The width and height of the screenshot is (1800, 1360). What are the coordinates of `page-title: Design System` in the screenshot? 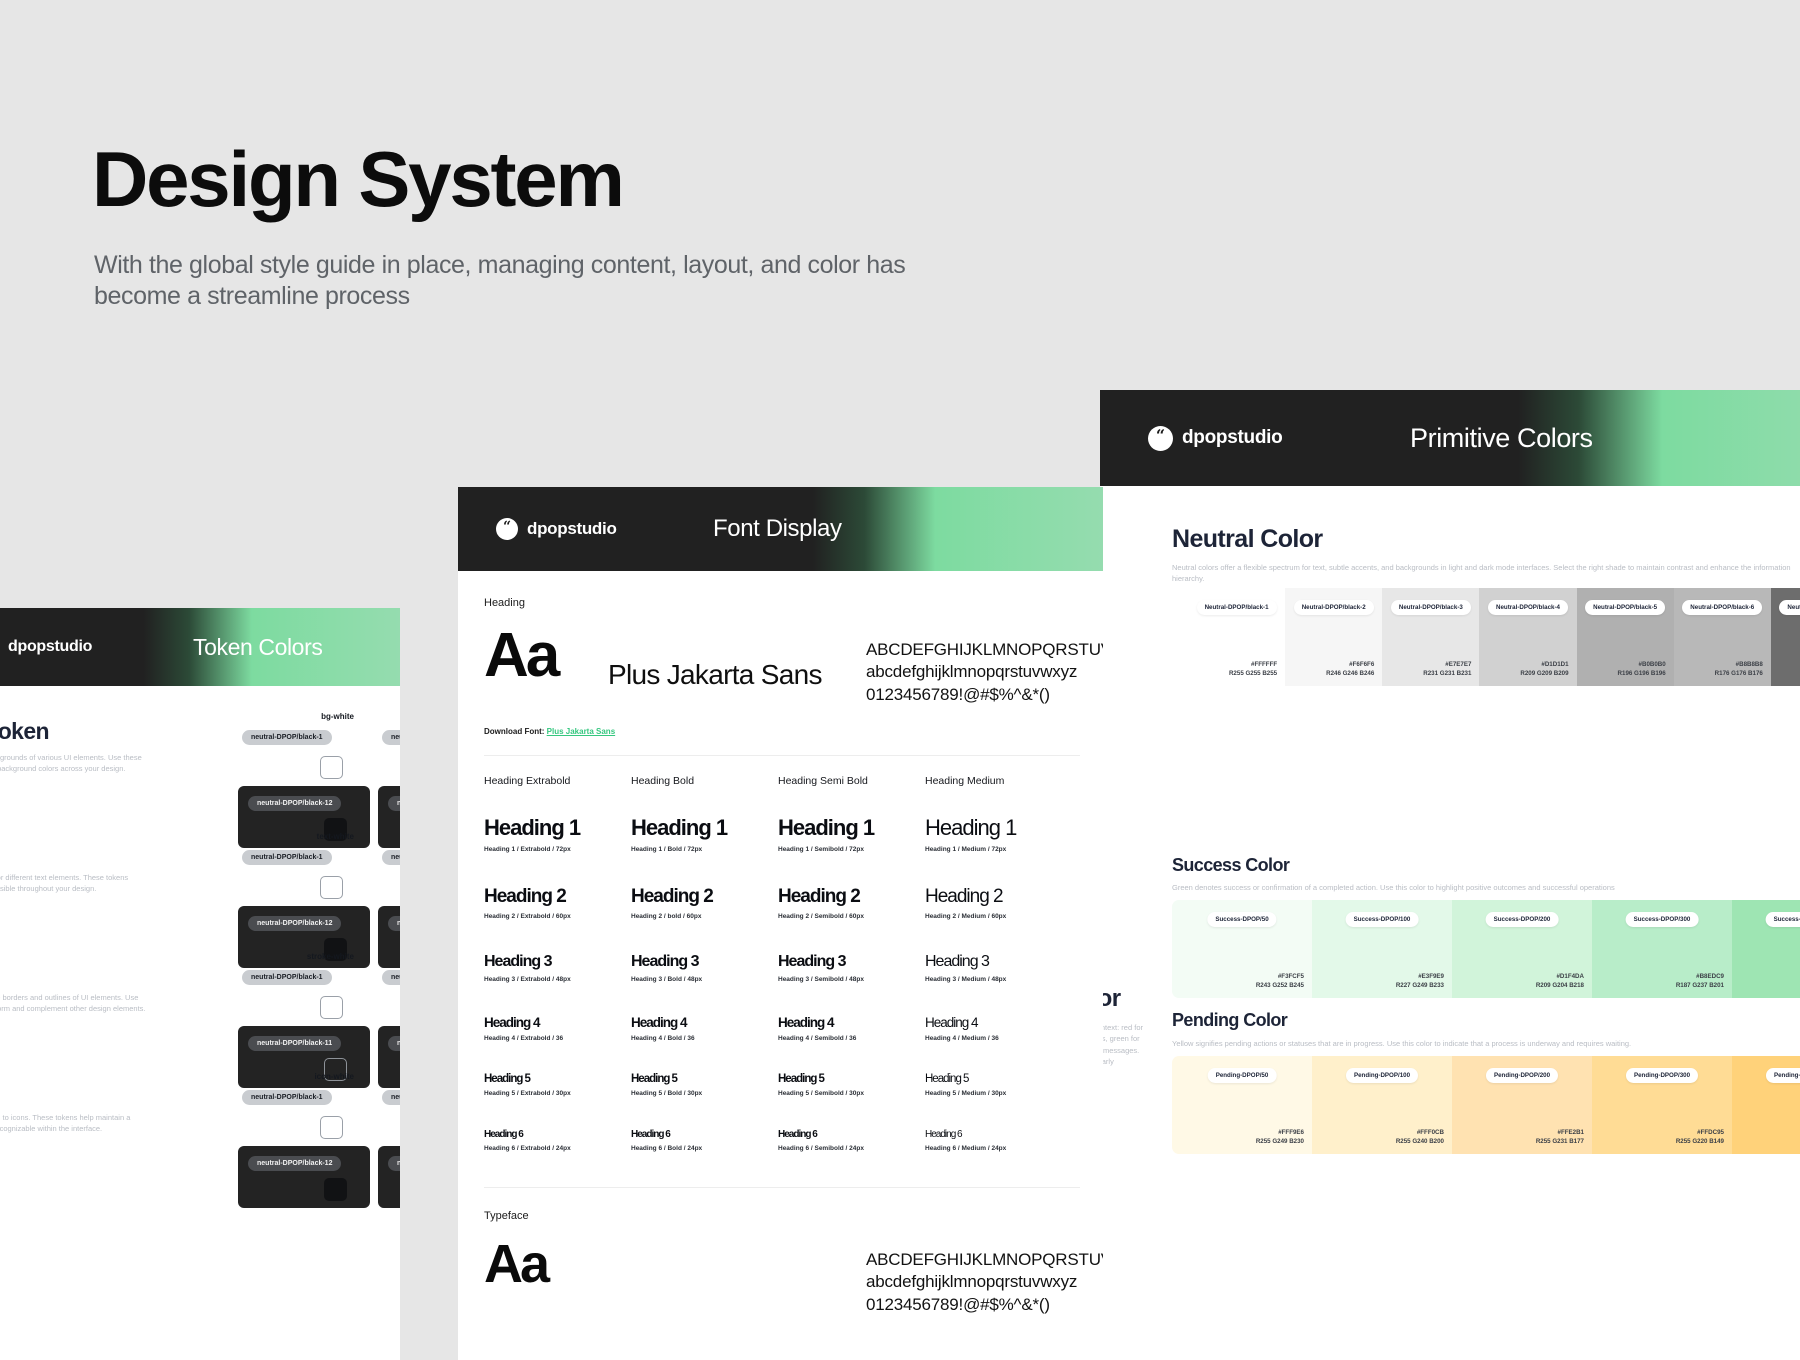 It's located at (358, 179).